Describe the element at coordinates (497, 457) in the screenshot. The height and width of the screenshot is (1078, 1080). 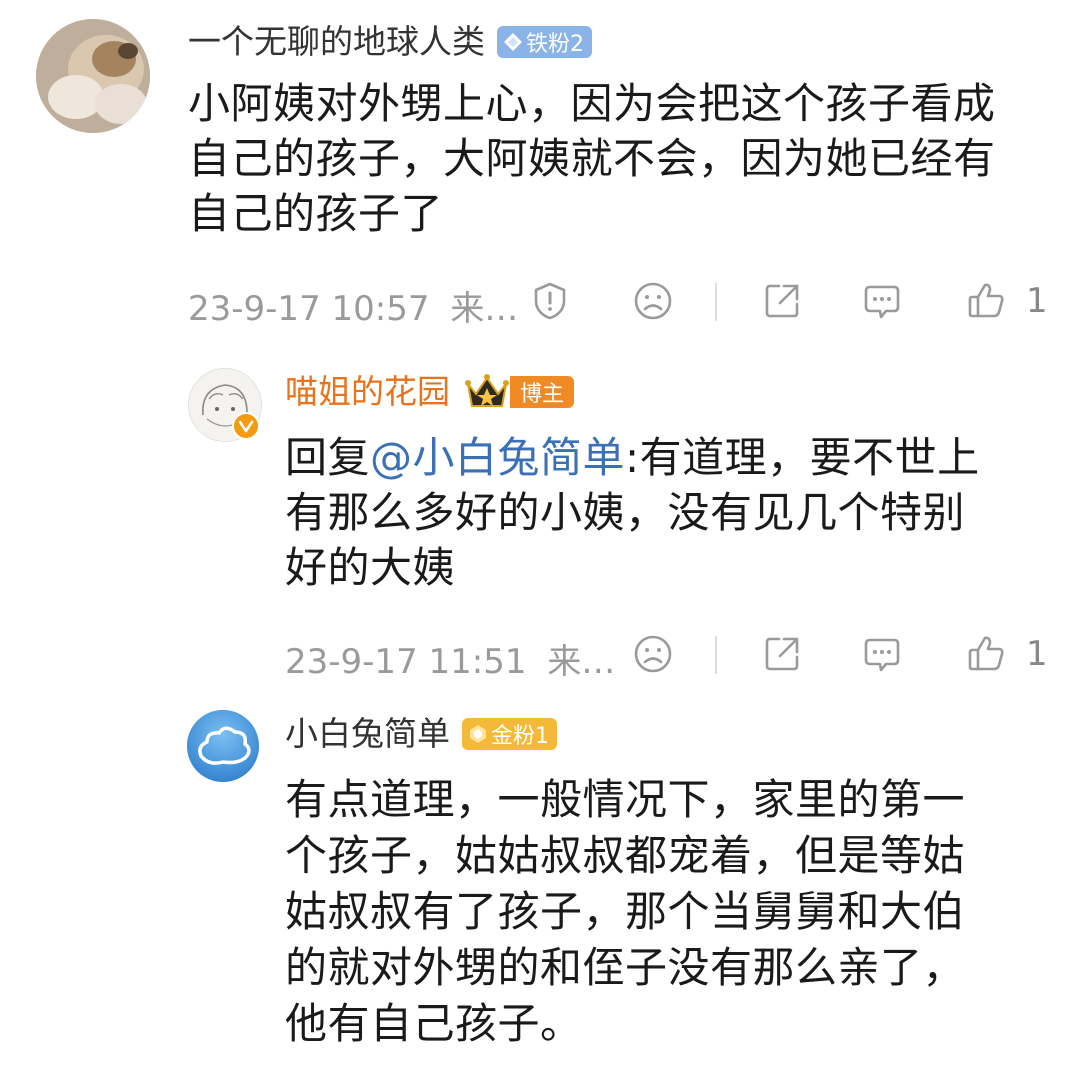
I see `mention-link: @小白兔简单` at that location.